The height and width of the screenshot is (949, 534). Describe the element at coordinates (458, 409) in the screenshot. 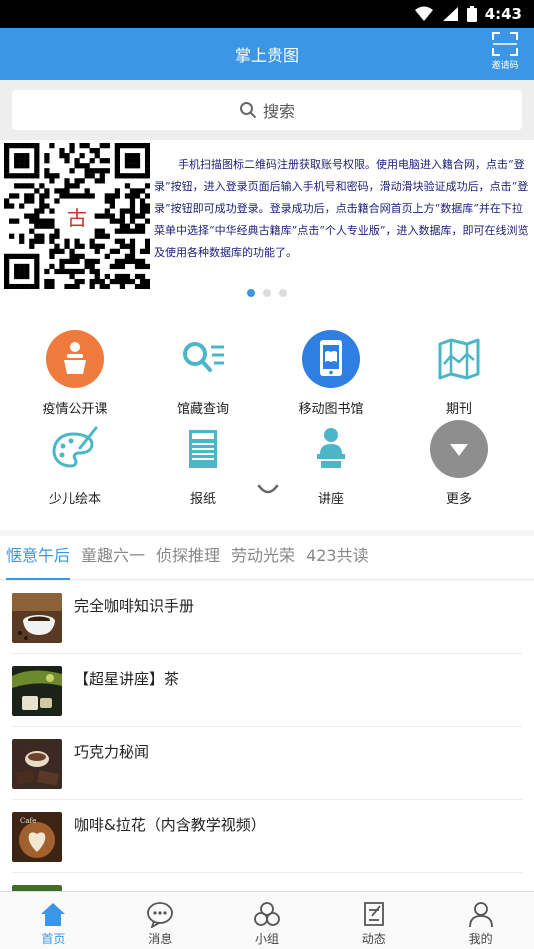

I see `grid-label: 期刊` at that location.